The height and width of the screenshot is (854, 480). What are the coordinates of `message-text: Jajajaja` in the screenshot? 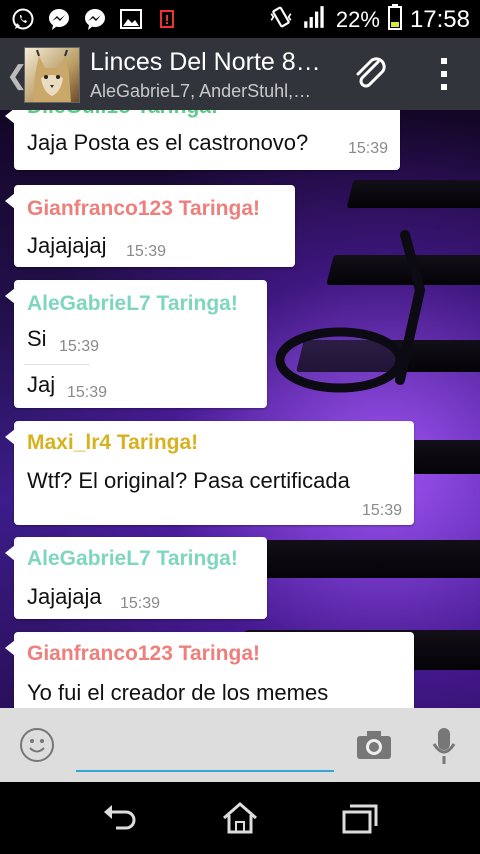 It's located at (64, 596).